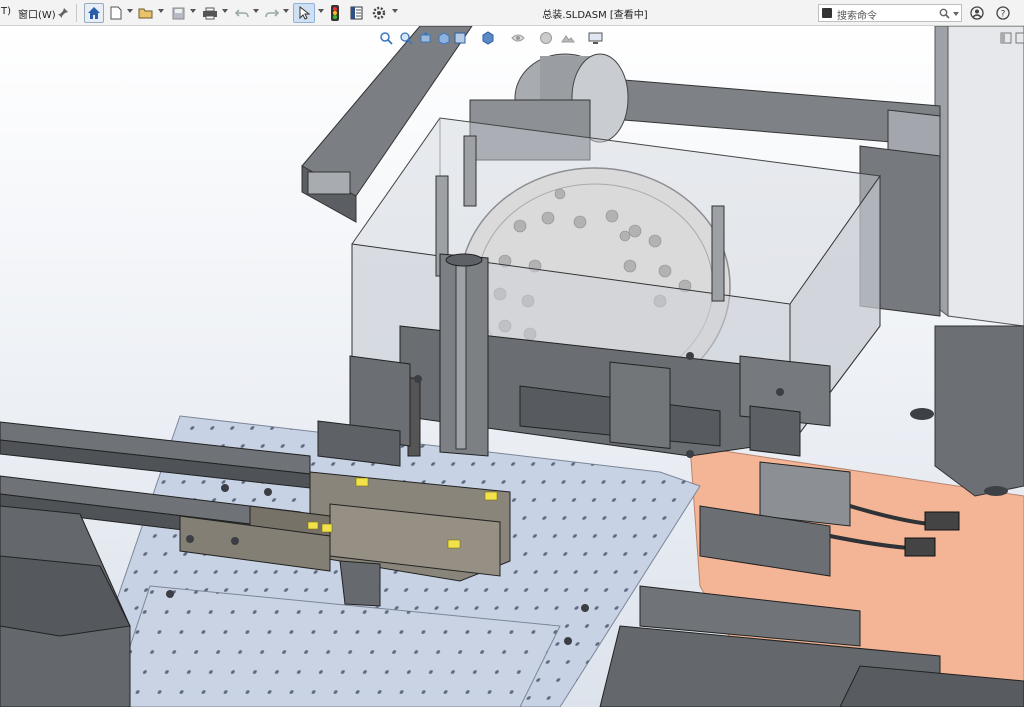  I want to click on scene-icon, so click(568, 38).